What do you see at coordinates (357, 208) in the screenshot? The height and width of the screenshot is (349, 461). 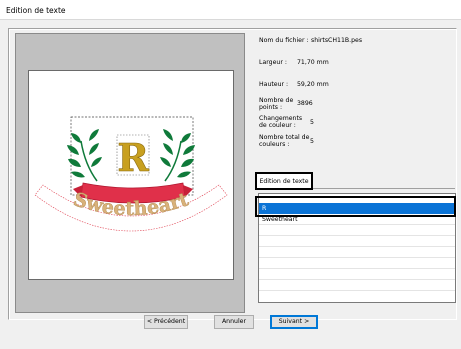 I see `list-item: R` at bounding box center [357, 208].